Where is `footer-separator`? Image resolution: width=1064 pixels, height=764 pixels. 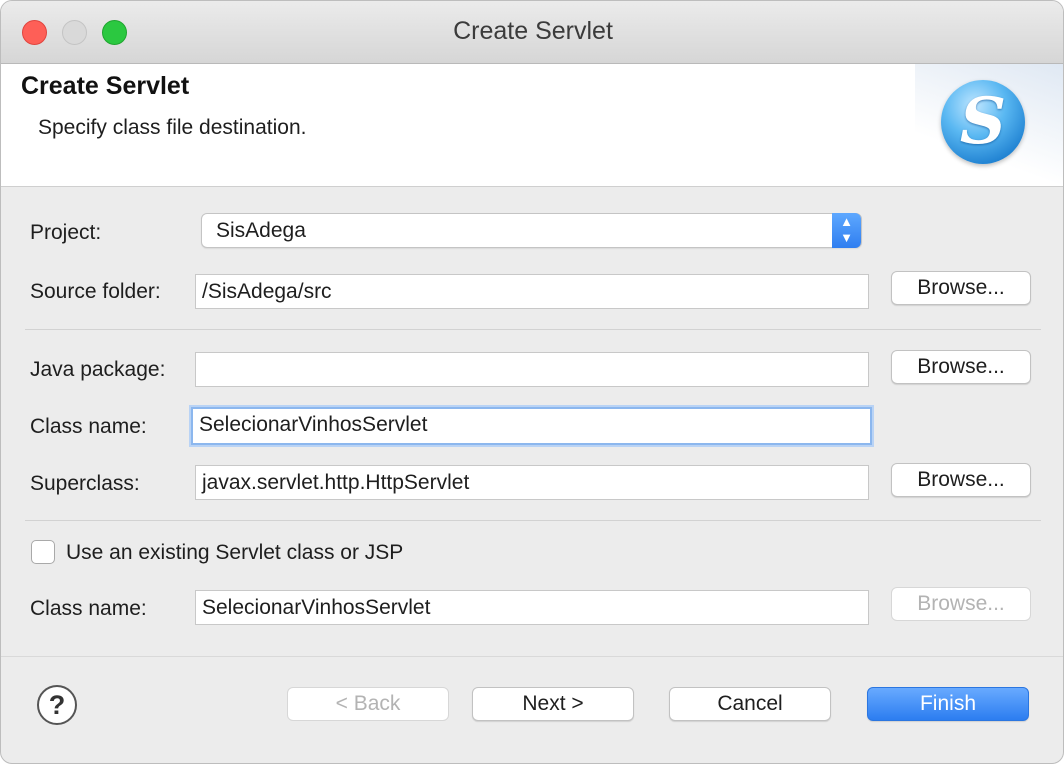 footer-separator is located at coordinates (532, 656).